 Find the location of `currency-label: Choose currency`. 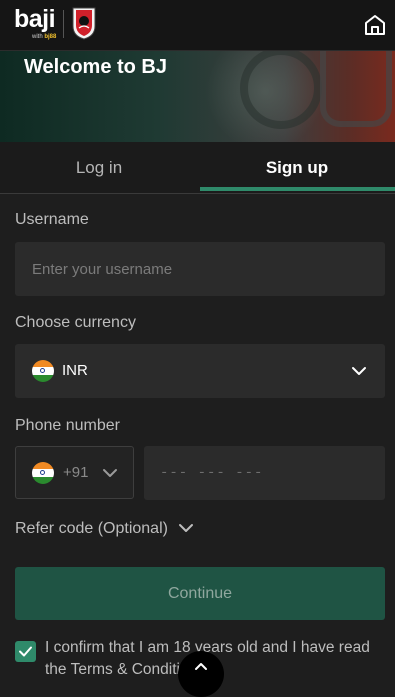

currency-label: Choose currency is located at coordinates (75, 322).